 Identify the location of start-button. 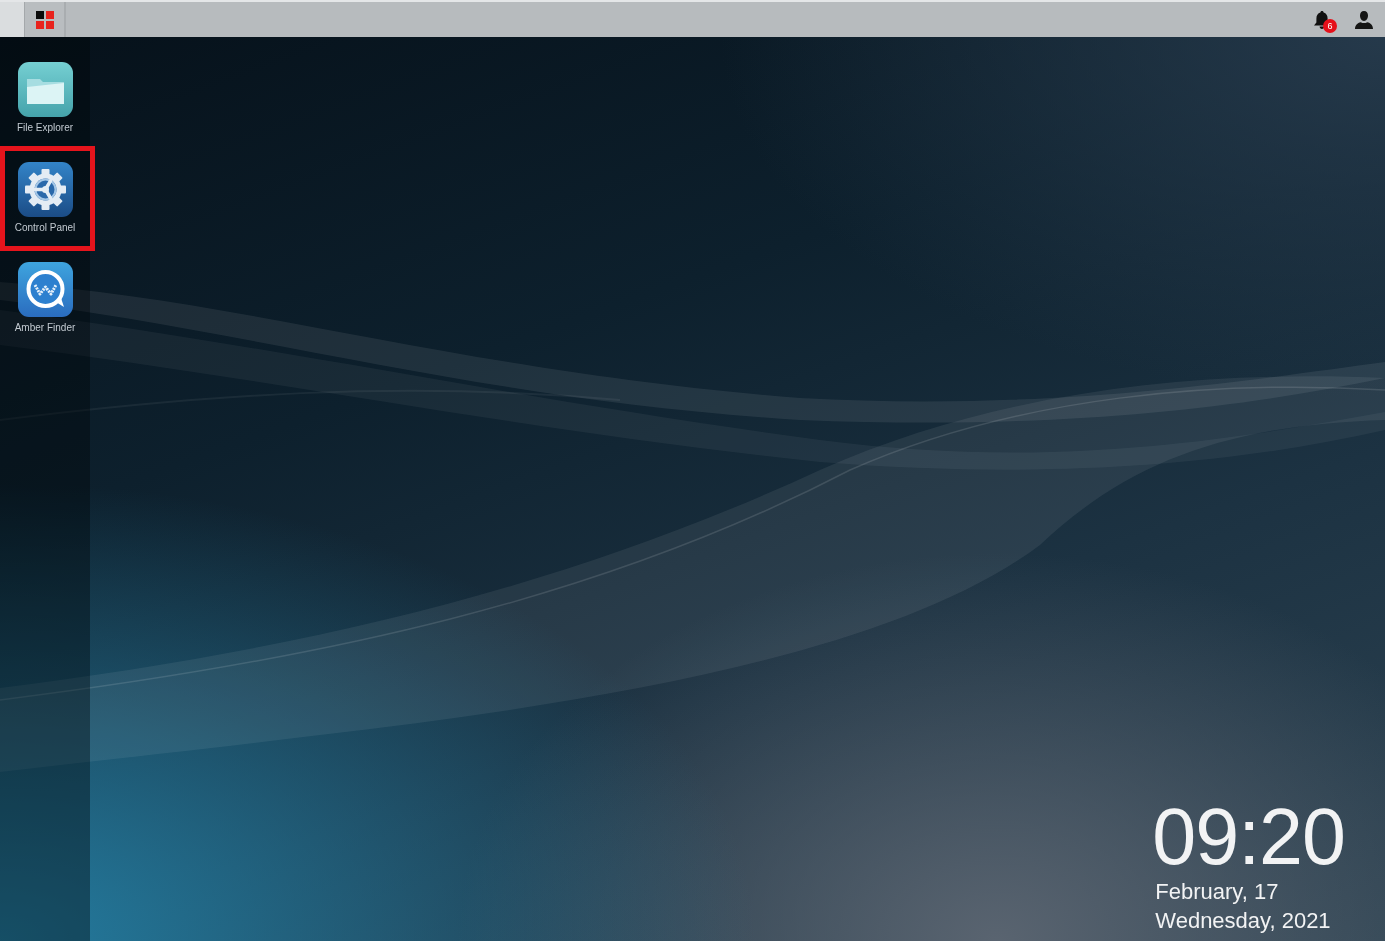
(45, 19).